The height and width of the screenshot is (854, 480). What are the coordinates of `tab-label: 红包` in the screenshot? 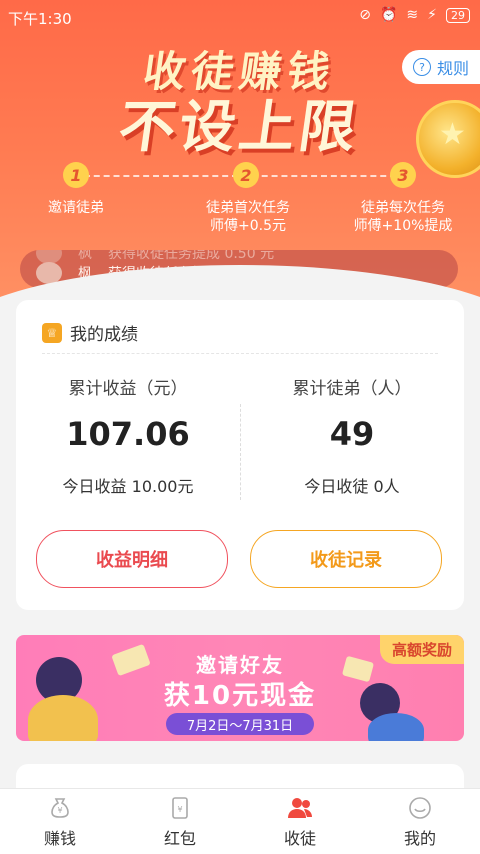 It's located at (179, 838).